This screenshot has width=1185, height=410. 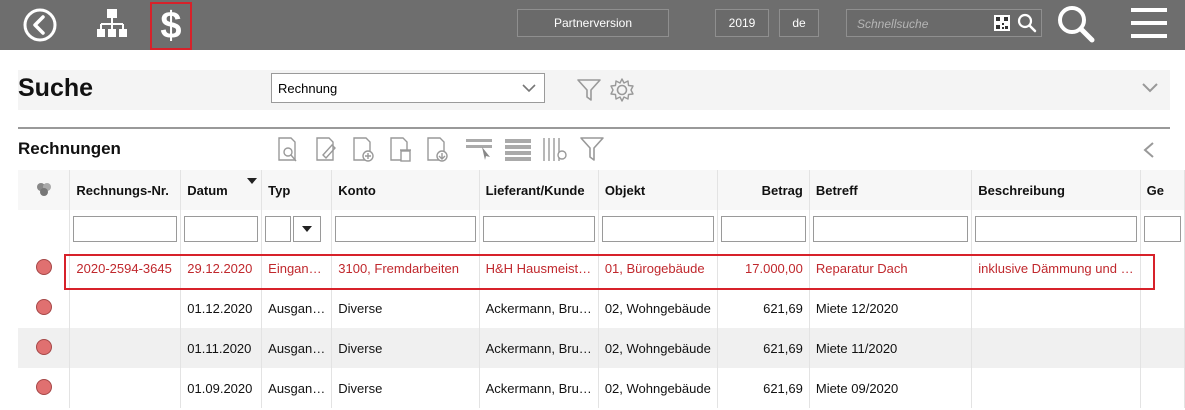 What do you see at coordinates (297, 190) in the screenshot?
I see `column-header-type: Typ` at bounding box center [297, 190].